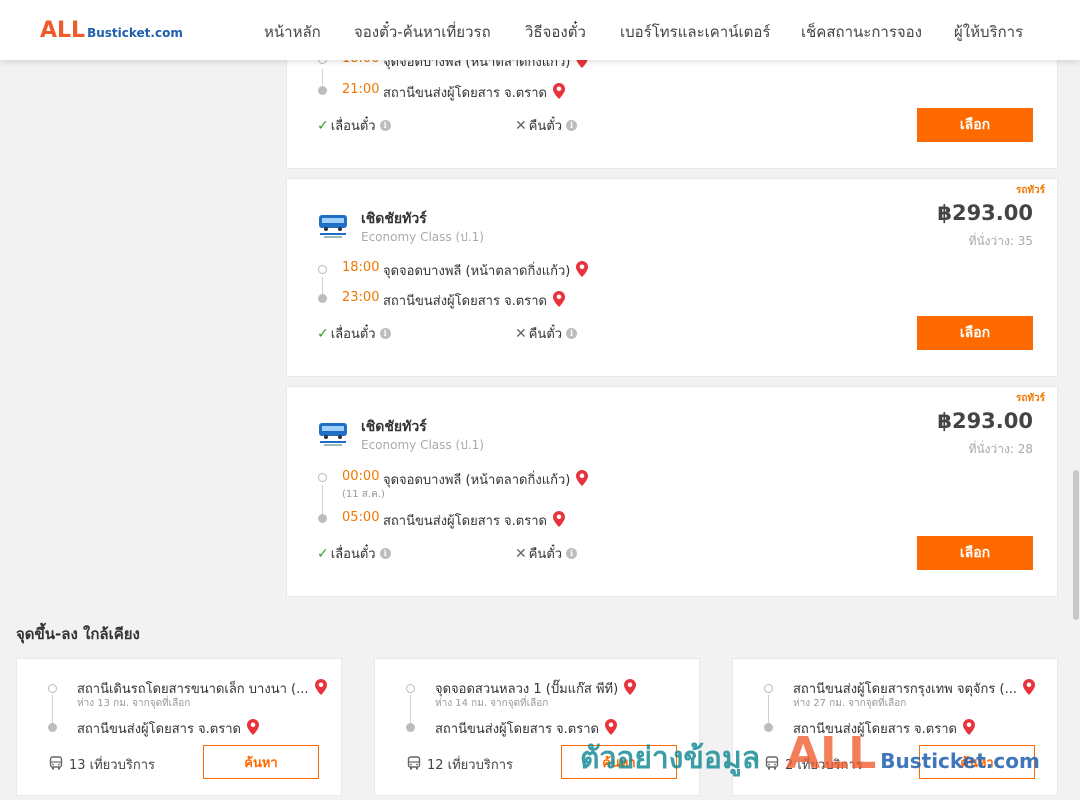 This screenshot has width=1080, height=800. Describe the element at coordinates (1076, 545) in the screenshot. I see `scrollbar-thumb` at that location.